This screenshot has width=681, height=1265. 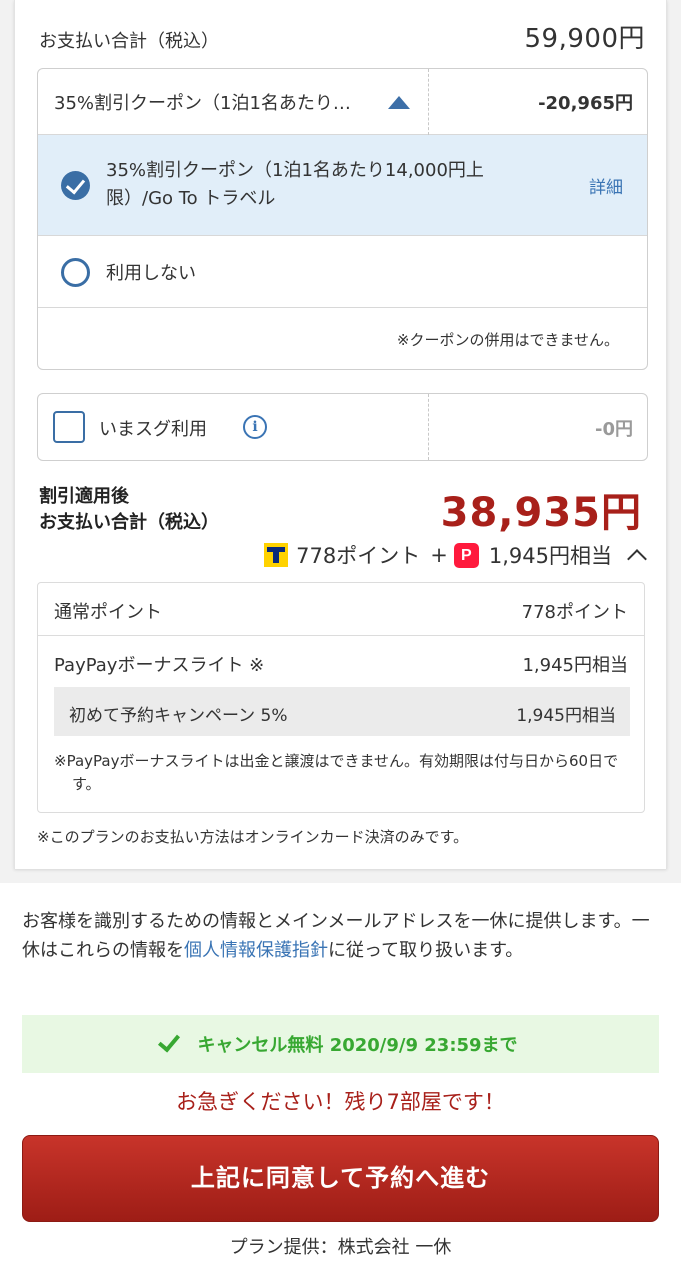 I want to click on plan-provider: プラン提供：株式会社 一休, so click(x=340, y=1247).